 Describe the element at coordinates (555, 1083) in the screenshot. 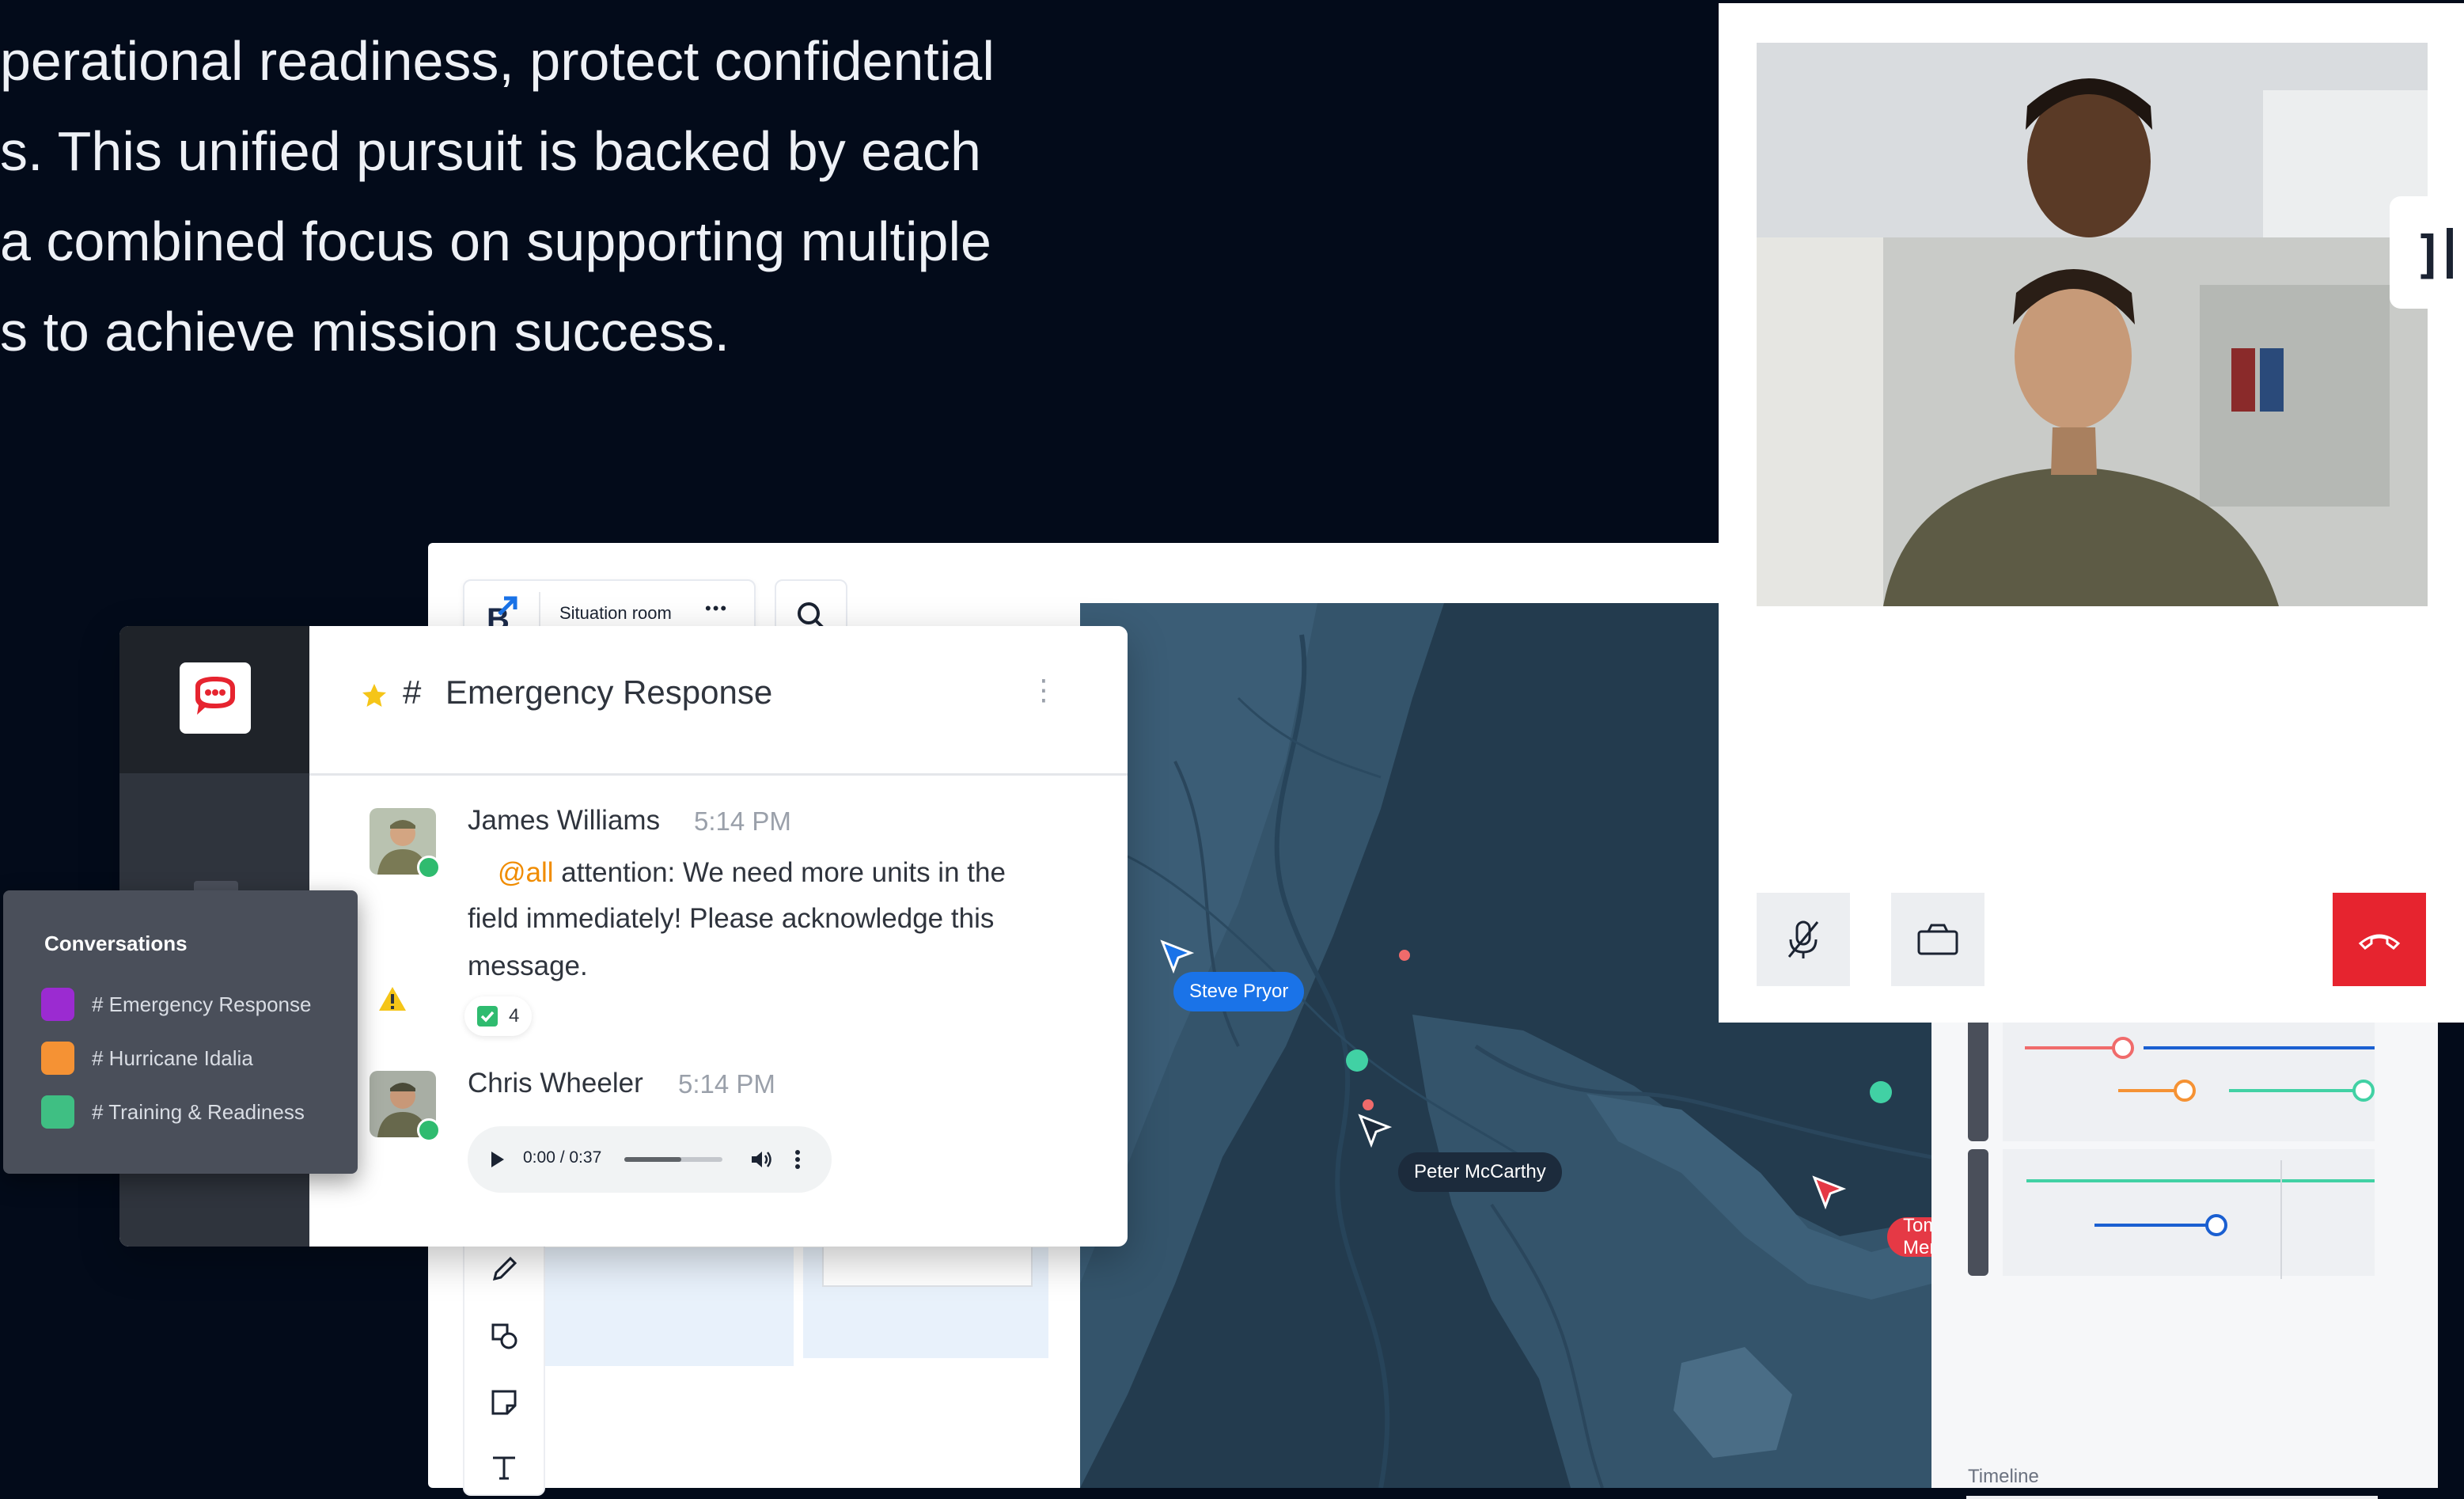

I see `message-author: Chris Wheeler` at that location.